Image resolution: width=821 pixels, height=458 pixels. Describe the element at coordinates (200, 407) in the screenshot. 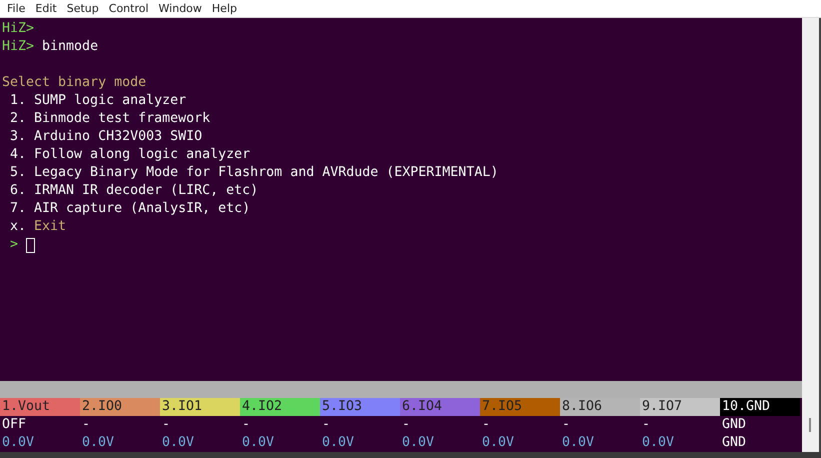

I see `pin-label: 3.IO1` at that location.